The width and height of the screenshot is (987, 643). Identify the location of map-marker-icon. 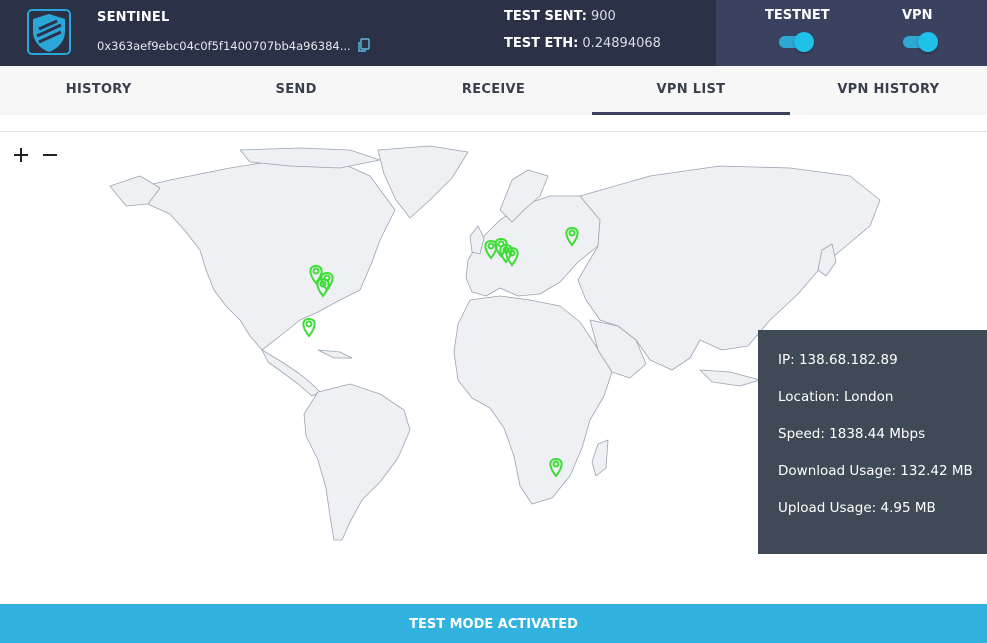
(309, 327).